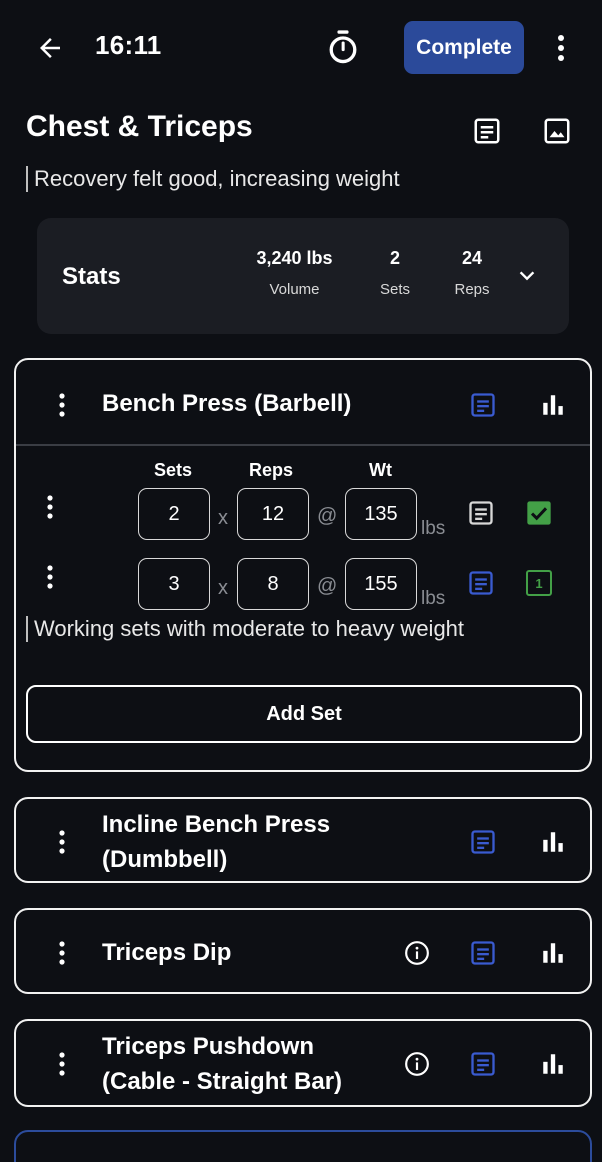 The image size is (602, 1162). What do you see at coordinates (472, 258) in the screenshot?
I see `stat-reps-value: 24` at bounding box center [472, 258].